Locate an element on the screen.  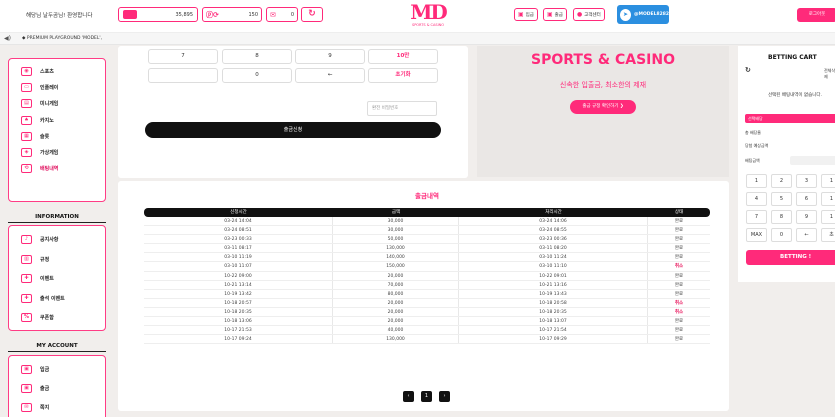
cart-key: 5 is located at coordinates (781, 199).